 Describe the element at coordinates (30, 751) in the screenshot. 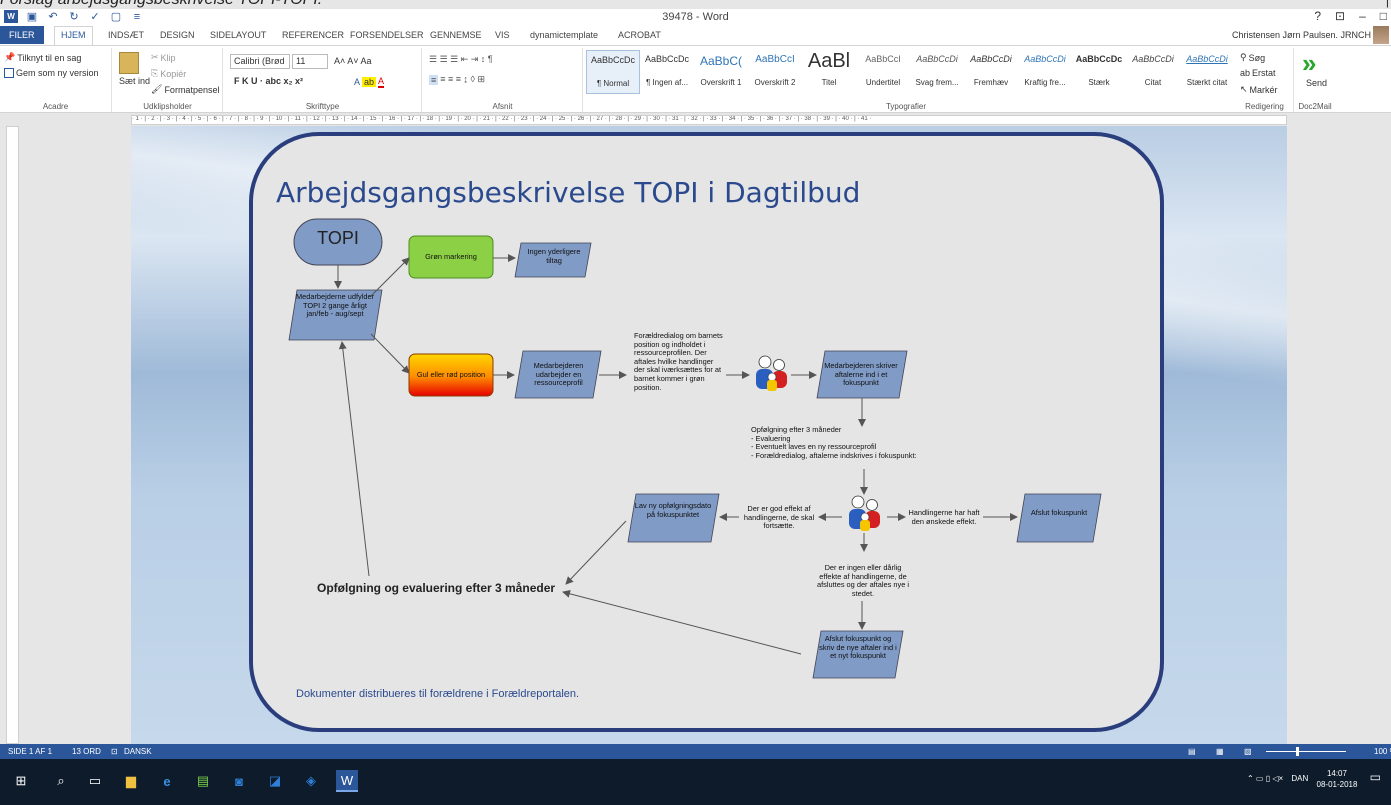

I see `page-count: SIDE 1 AF 1` at that location.